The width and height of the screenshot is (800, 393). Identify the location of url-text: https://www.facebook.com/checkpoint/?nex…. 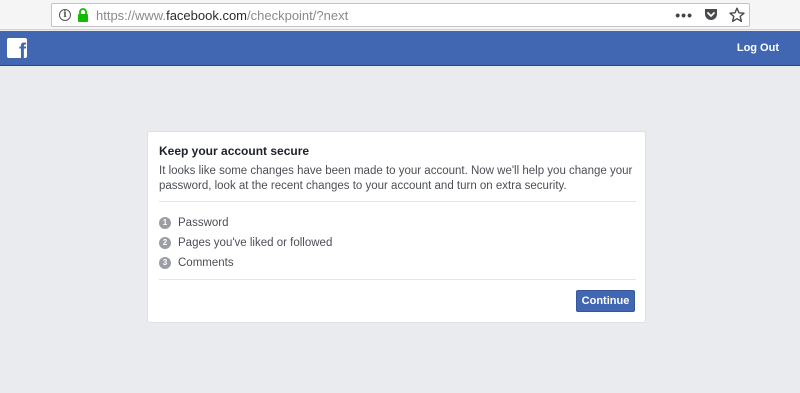
(222, 15).